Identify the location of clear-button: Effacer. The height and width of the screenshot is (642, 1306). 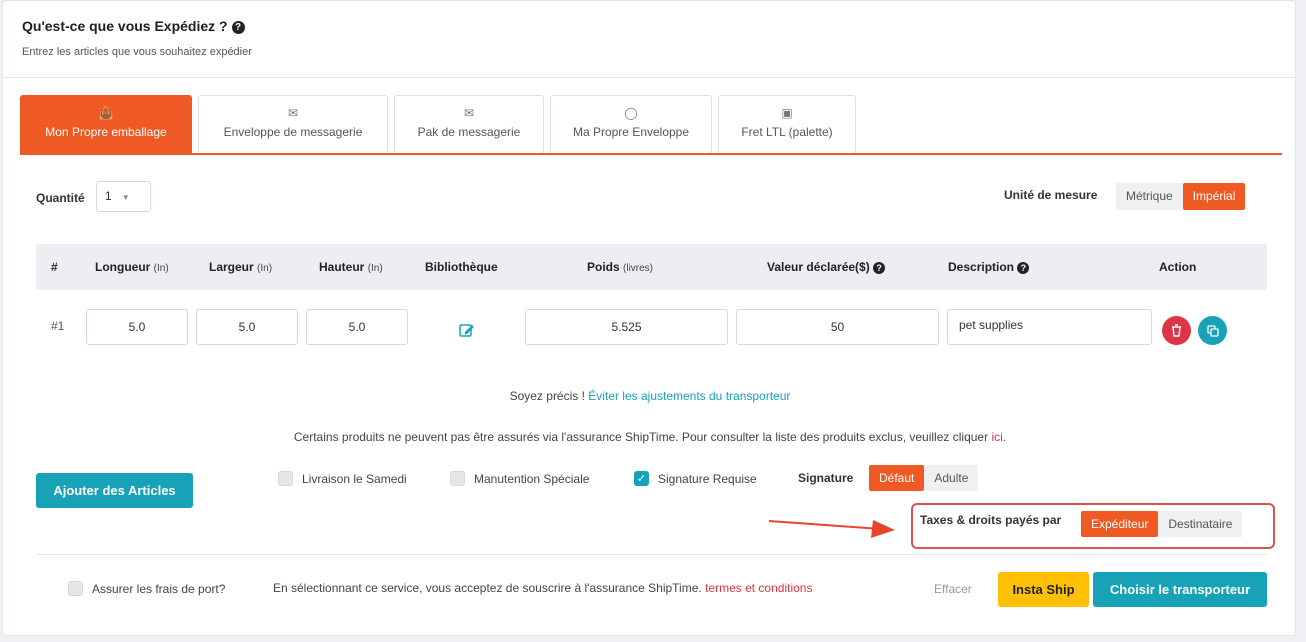
(953, 589).